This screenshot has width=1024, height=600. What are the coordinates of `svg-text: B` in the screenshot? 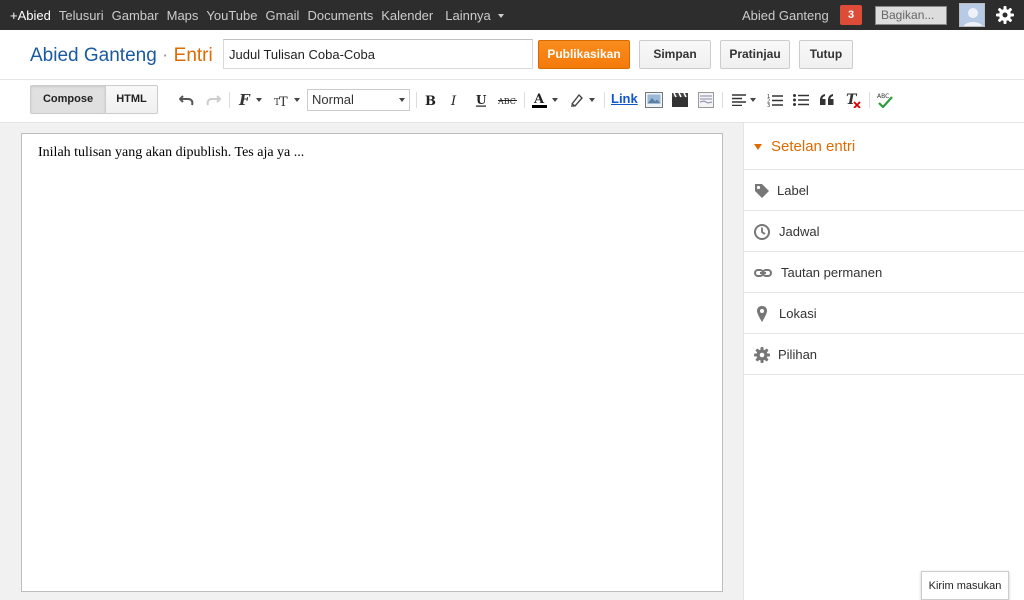 It's located at (430, 100).